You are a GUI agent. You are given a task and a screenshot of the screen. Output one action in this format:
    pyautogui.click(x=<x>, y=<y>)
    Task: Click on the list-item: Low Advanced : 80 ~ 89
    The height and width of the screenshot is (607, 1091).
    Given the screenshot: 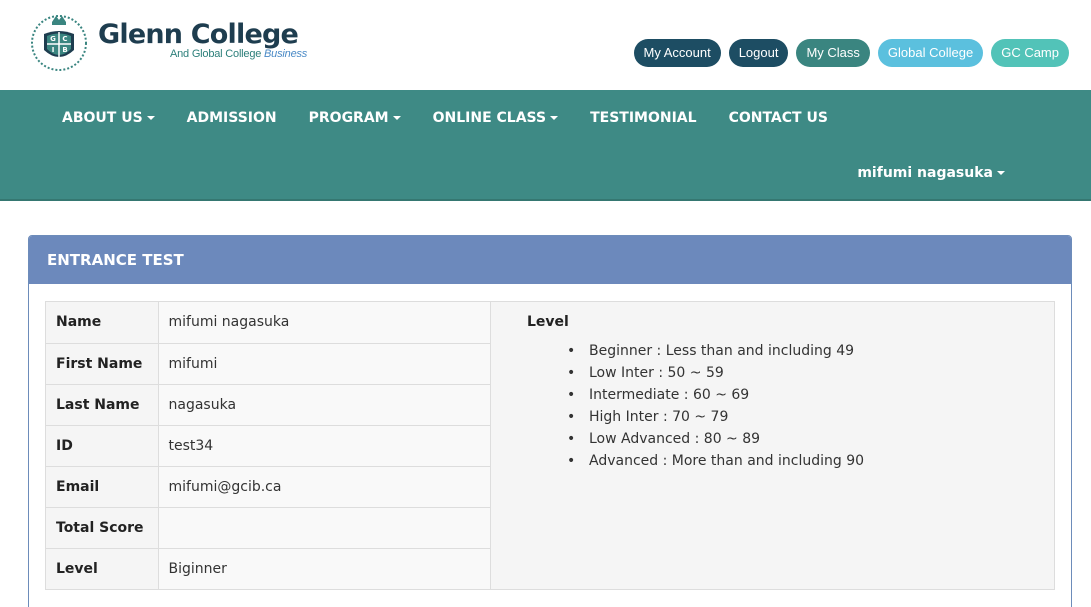 What is the action you would take?
    pyautogui.click(x=810, y=439)
    